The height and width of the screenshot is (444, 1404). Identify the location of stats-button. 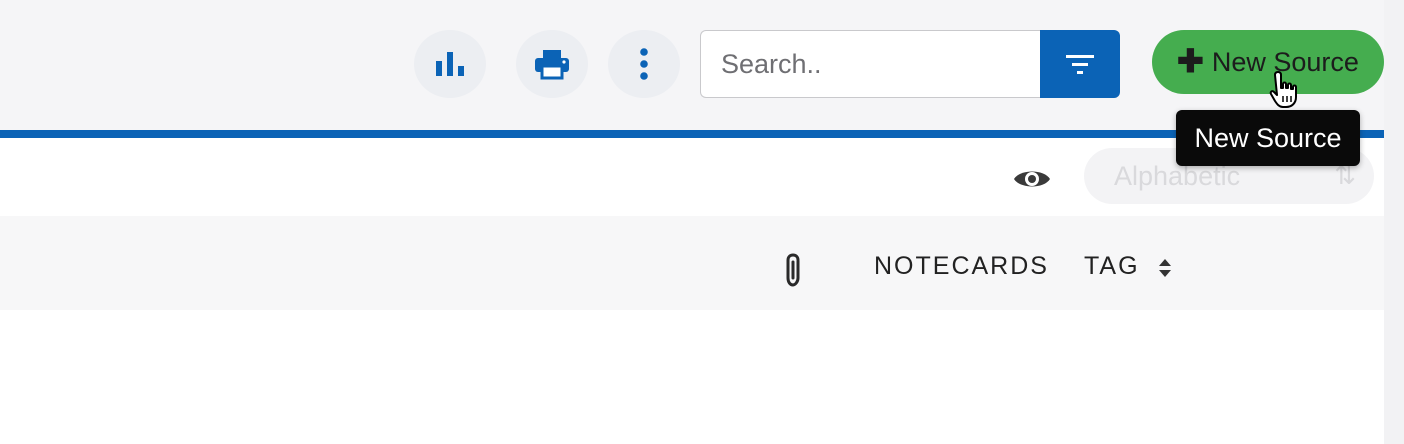
(450, 64).